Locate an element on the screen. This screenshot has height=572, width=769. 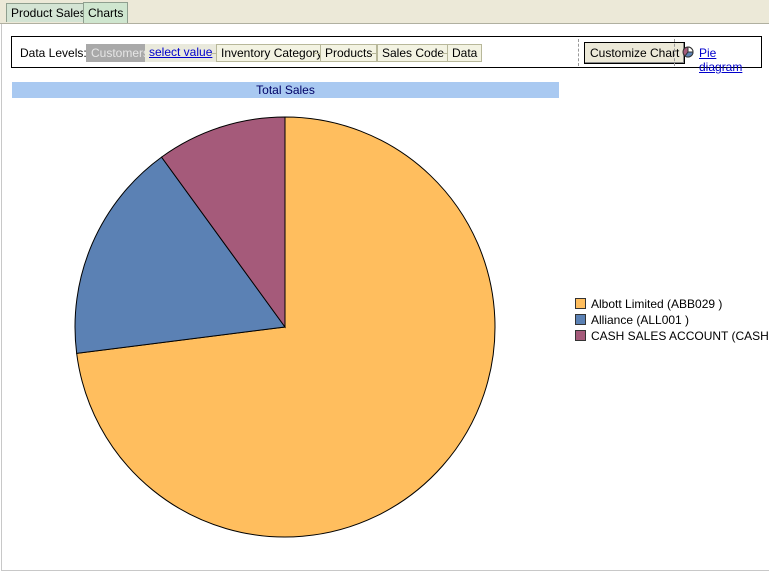
data-levels-label: Data Levels: is located at coordinates (53, 53).